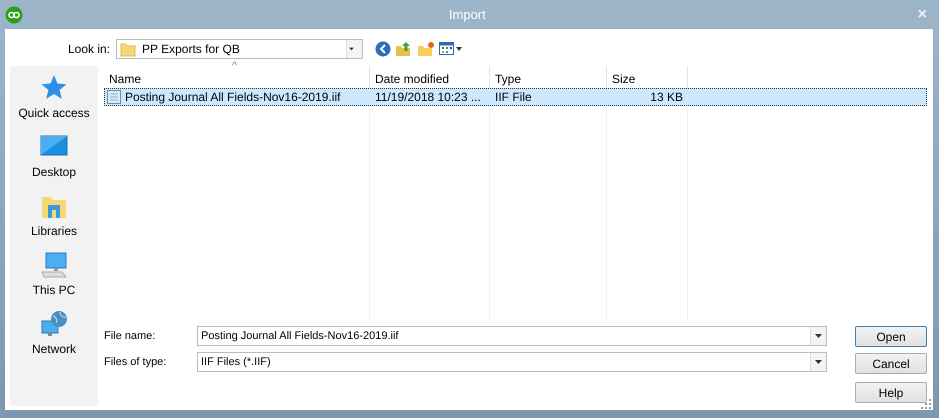 This screenshot has height=418, width=939. What do you see at coordinates (512, 362) in the screenshot?
I see `file-type-dropdown: IIF Files (*.IIF)` at bounding box center [512, 362].